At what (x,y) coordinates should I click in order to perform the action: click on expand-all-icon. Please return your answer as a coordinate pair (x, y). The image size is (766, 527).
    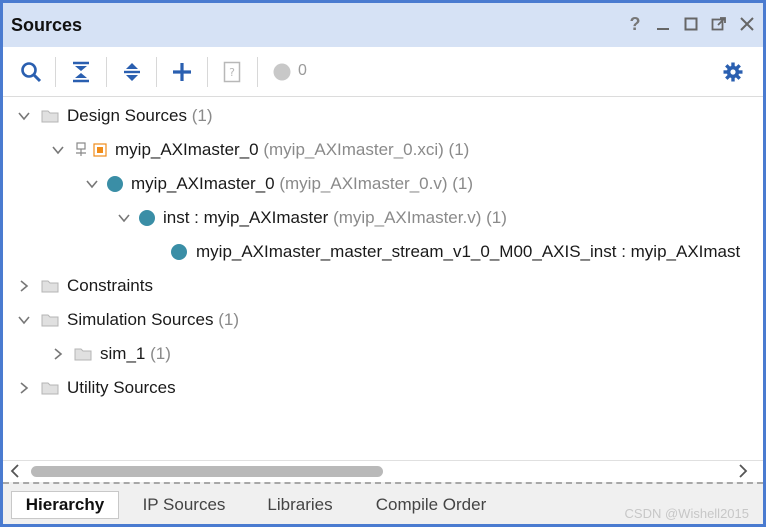
    Looking at the image, I should click on (132, 72).